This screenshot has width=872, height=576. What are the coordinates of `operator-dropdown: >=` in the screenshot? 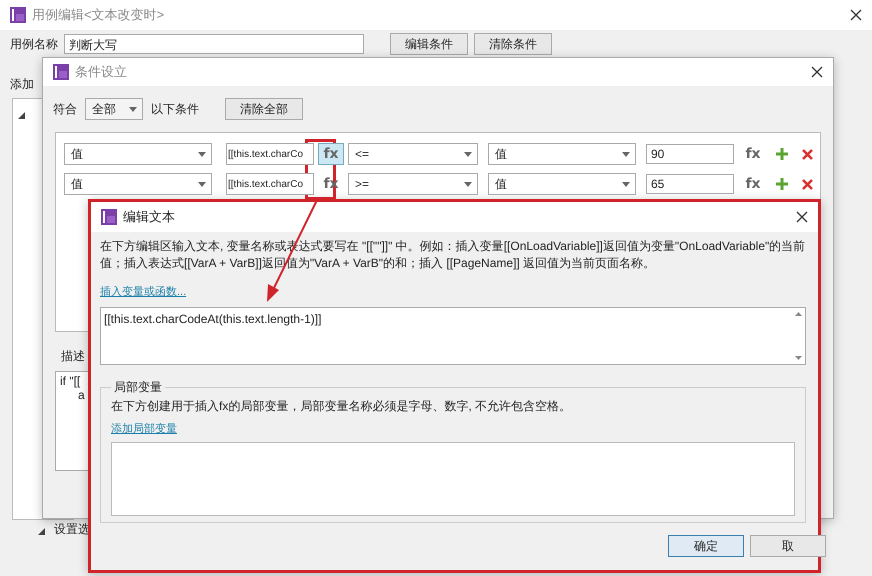 It's located at (413, 184).